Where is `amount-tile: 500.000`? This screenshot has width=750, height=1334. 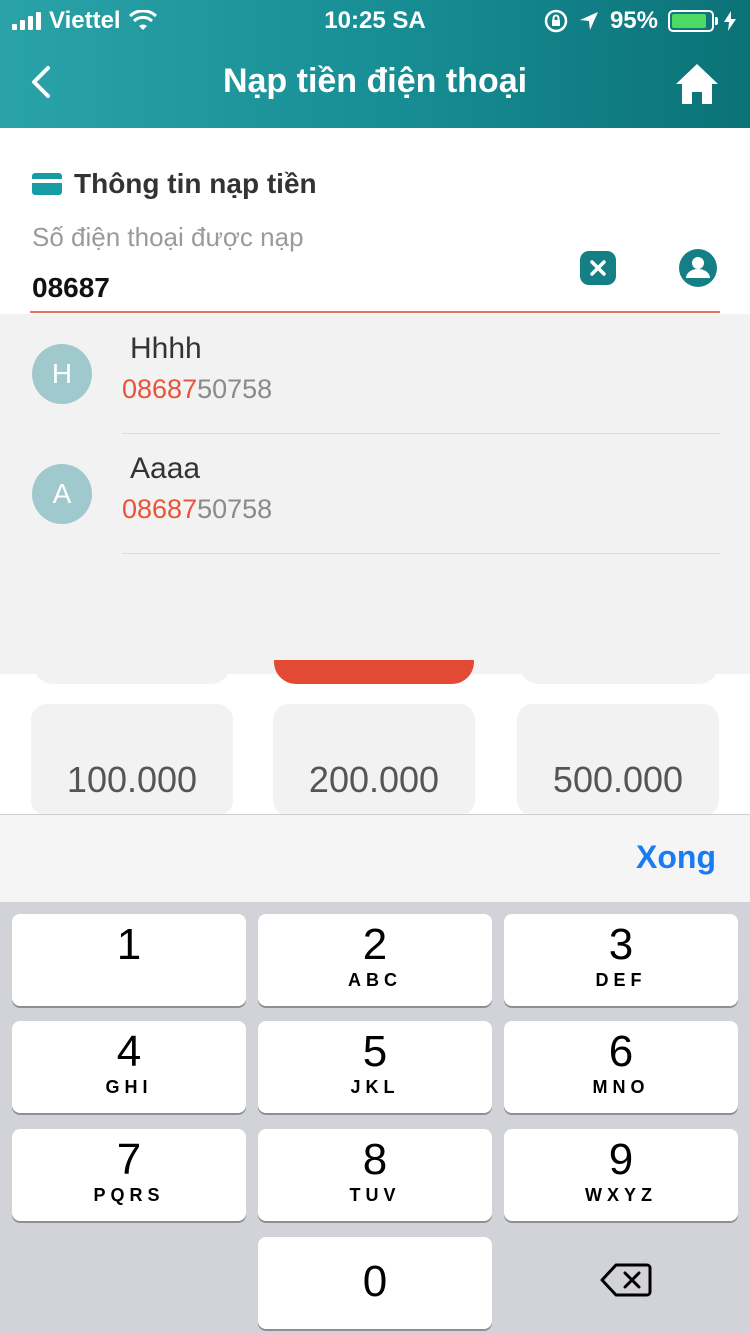 amount-tile: 500.000 is located at coordinates (618, 760).